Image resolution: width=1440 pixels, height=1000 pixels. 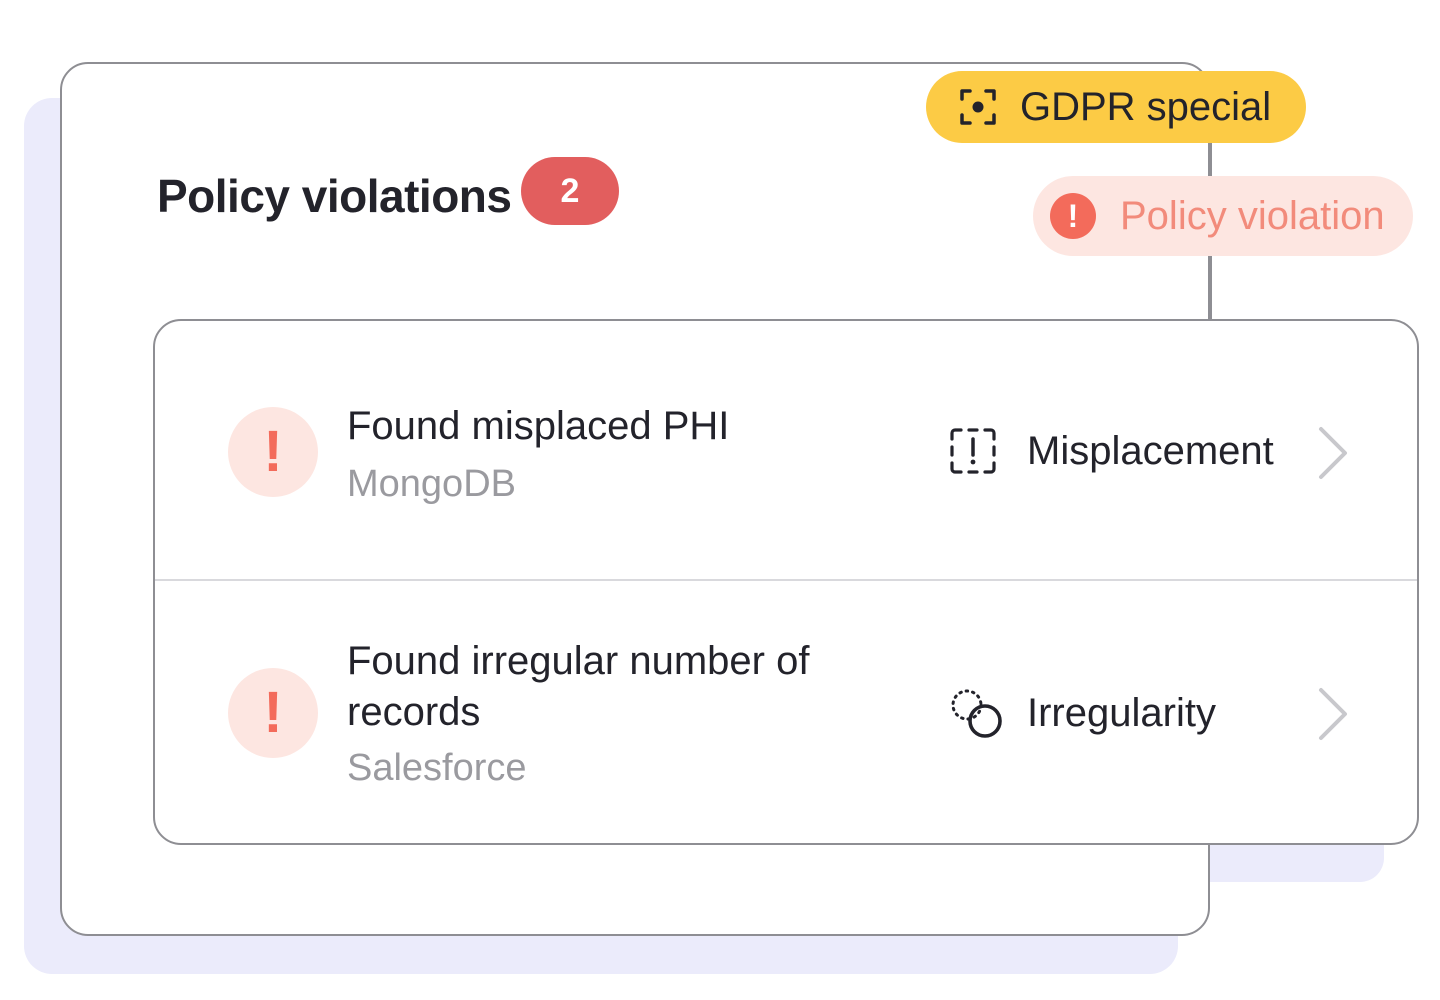 What do you see at coordinates (437, 768) in the screenshot?
I see `violation-source: Salesforce` at bounding box center [437, 768].